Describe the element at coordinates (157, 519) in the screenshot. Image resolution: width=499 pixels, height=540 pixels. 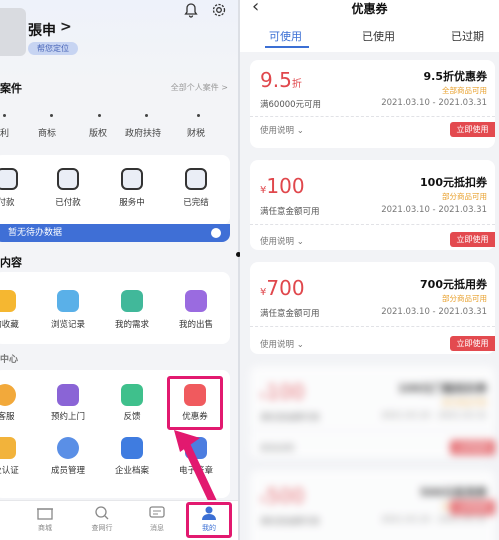
I see `tab-messages: 消息` at that location.